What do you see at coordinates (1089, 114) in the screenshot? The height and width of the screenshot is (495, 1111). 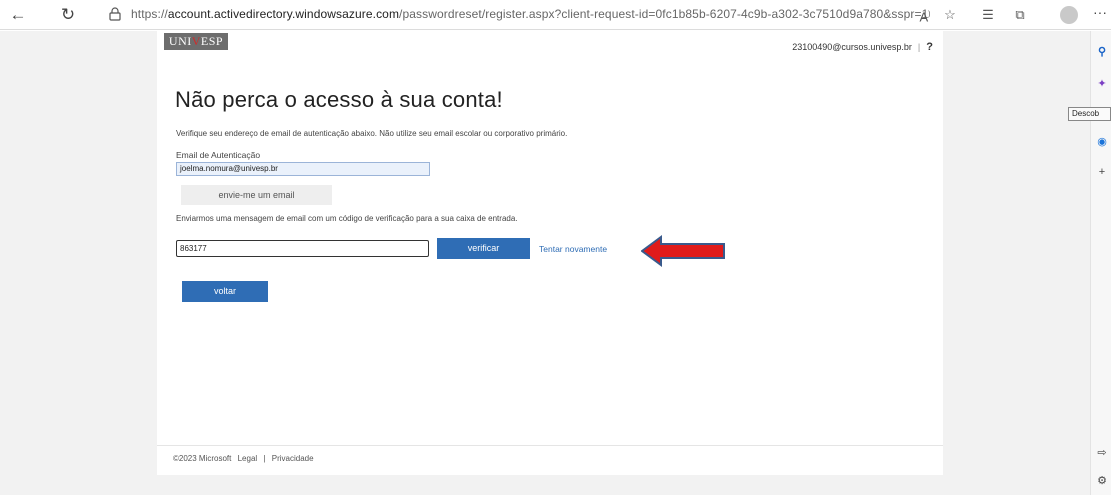 I see `discover-tooltip: Descob` at bounding box center [1089, 114].